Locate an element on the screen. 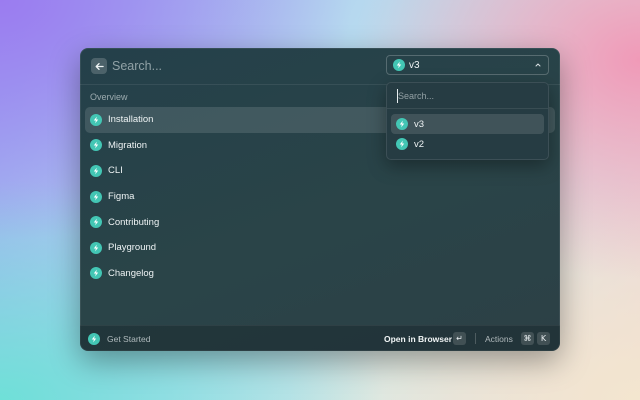 The image size is (640, 400). list-item-label: Contributing is located at coordinates (134, 222).